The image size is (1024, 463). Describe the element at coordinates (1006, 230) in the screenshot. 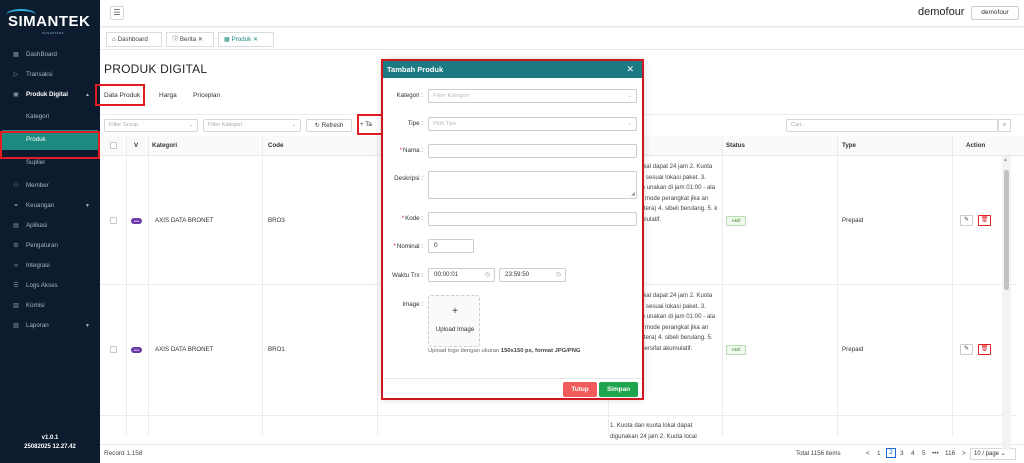

I see `scrollbar-thumb` at that location.